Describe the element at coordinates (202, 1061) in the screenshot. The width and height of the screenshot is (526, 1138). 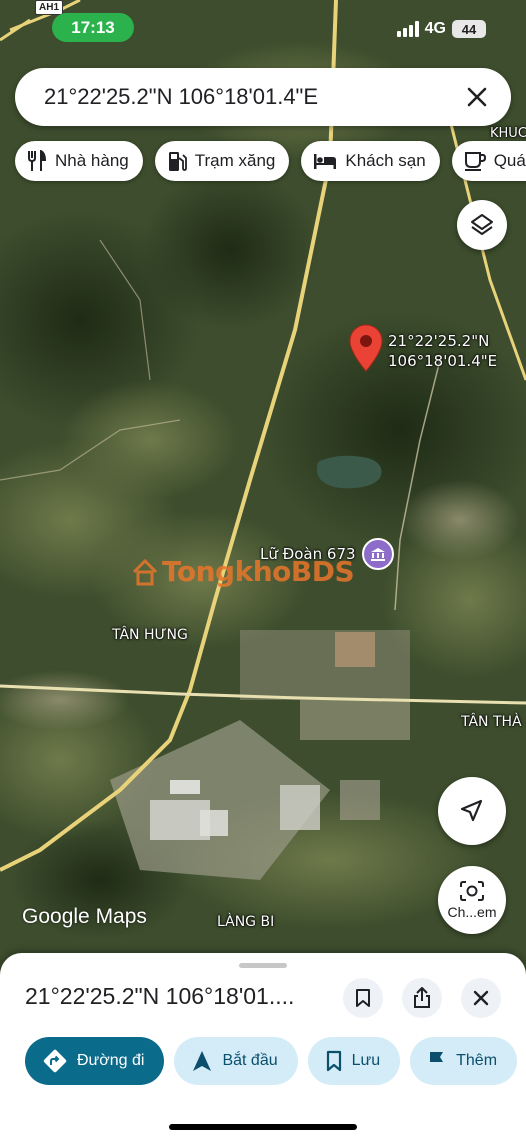
I see `navigation-icon` at that location.